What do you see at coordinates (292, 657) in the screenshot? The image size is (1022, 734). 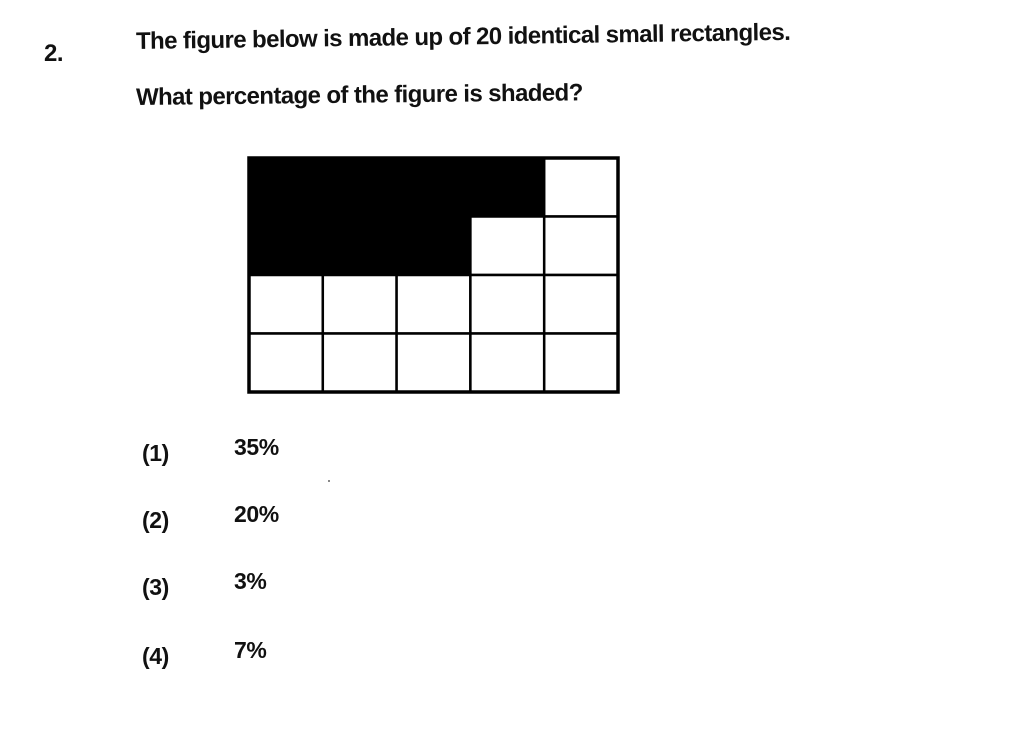 I see `option-4: (4) 7%` at bounding box center [292, 657].